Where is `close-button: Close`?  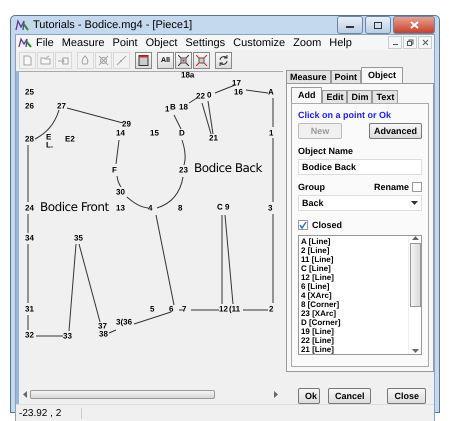
close-button: Close is located at coordinates (406, 396).